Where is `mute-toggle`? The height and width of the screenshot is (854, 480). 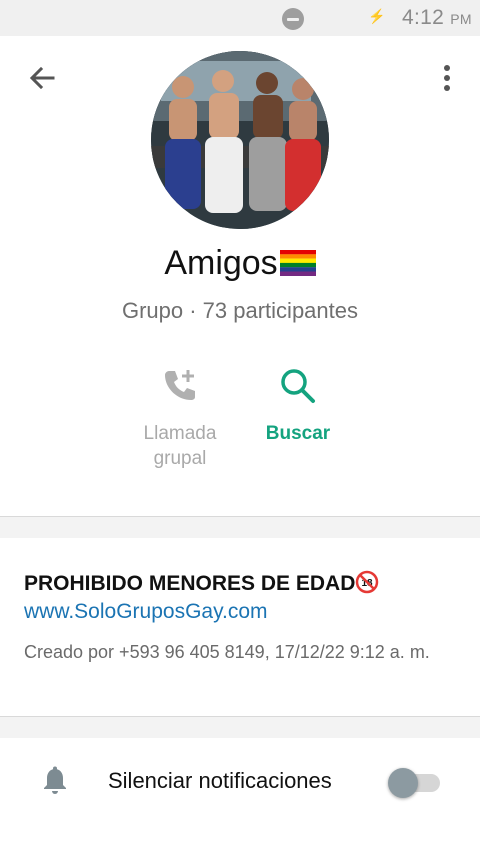 mute-toggle is located at coordinates (416, 782).